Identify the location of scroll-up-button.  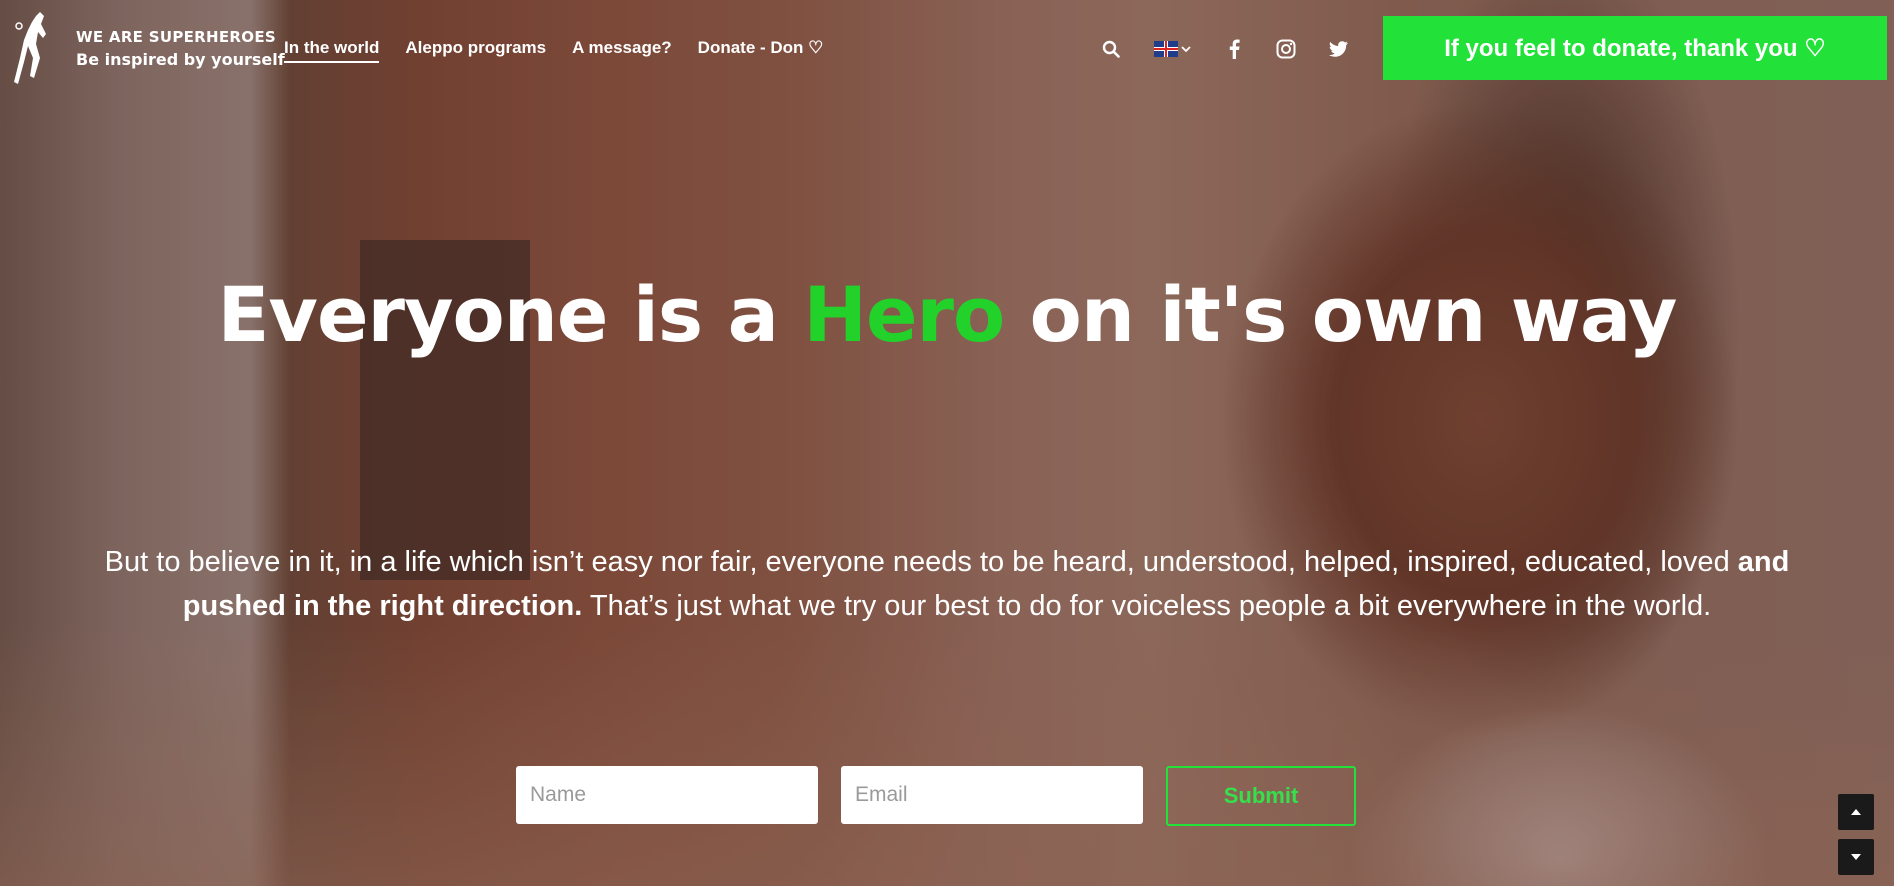
(1856, 812).